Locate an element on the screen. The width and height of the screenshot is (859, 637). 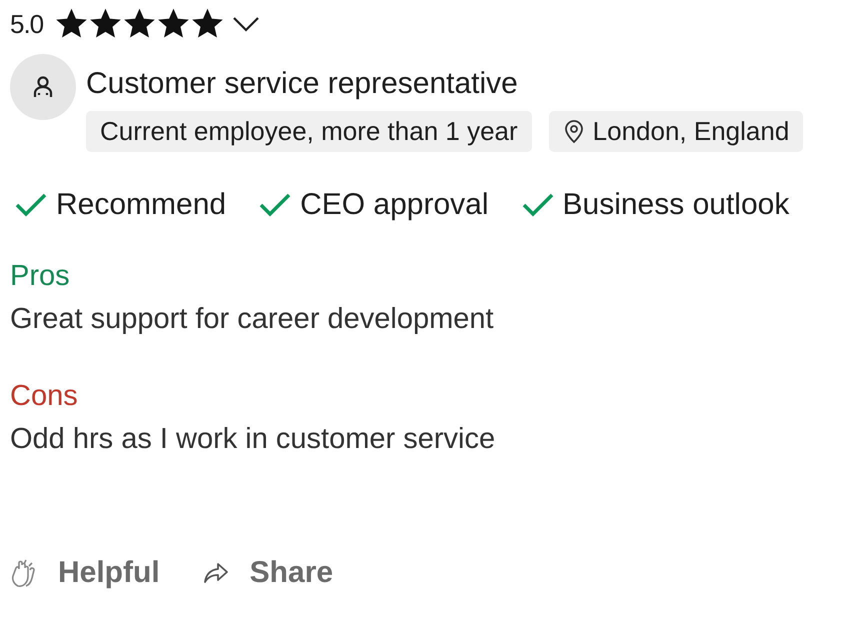
cons-heading: Cons is located at coordinates (44, 396).